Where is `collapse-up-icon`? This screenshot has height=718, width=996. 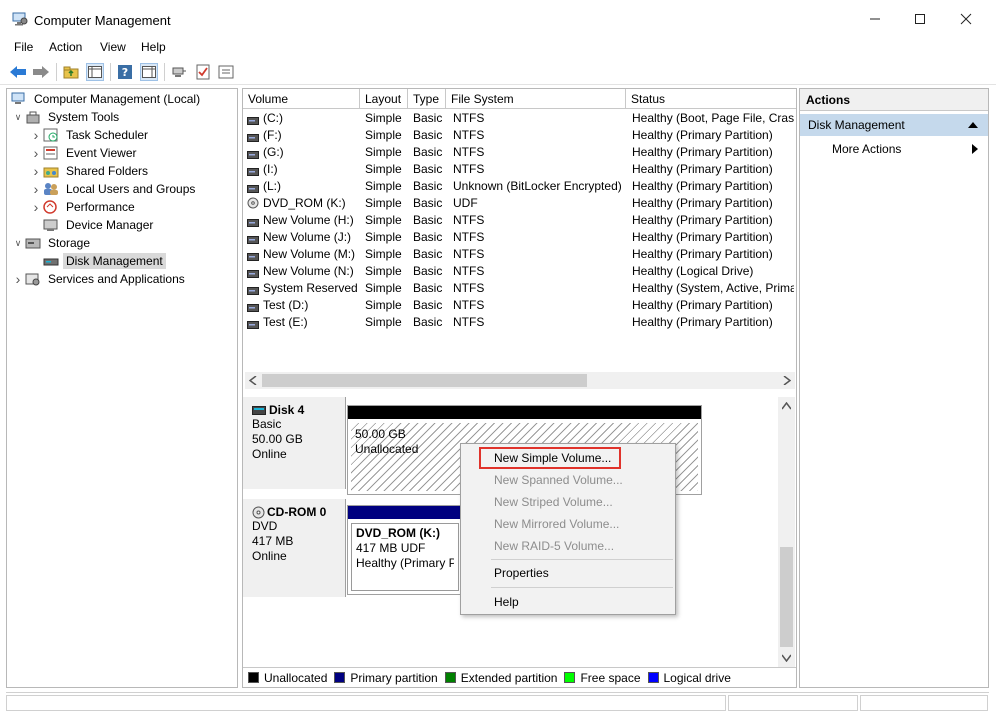
collapse-up-icon is located at coordinates (973, 125).